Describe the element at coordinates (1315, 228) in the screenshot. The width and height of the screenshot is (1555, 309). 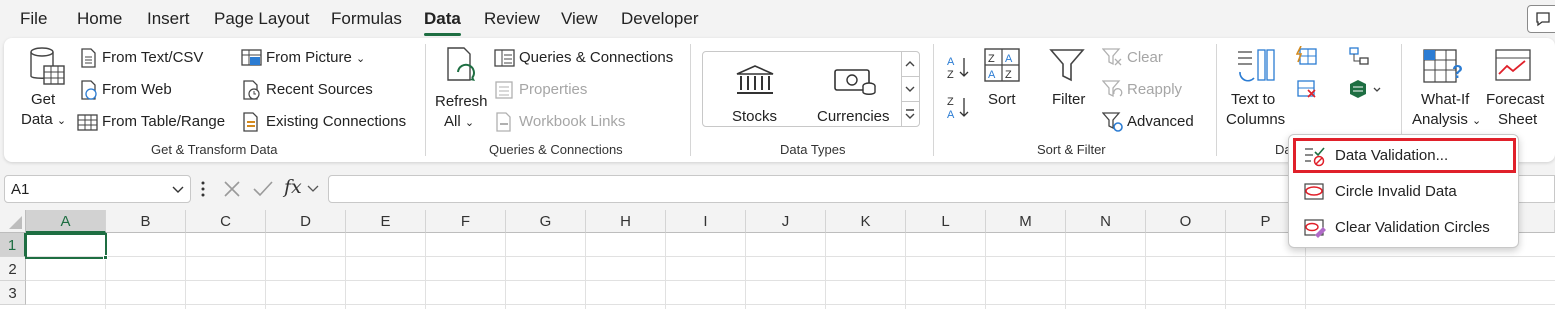
I see `clear-circles-icon` at that location.